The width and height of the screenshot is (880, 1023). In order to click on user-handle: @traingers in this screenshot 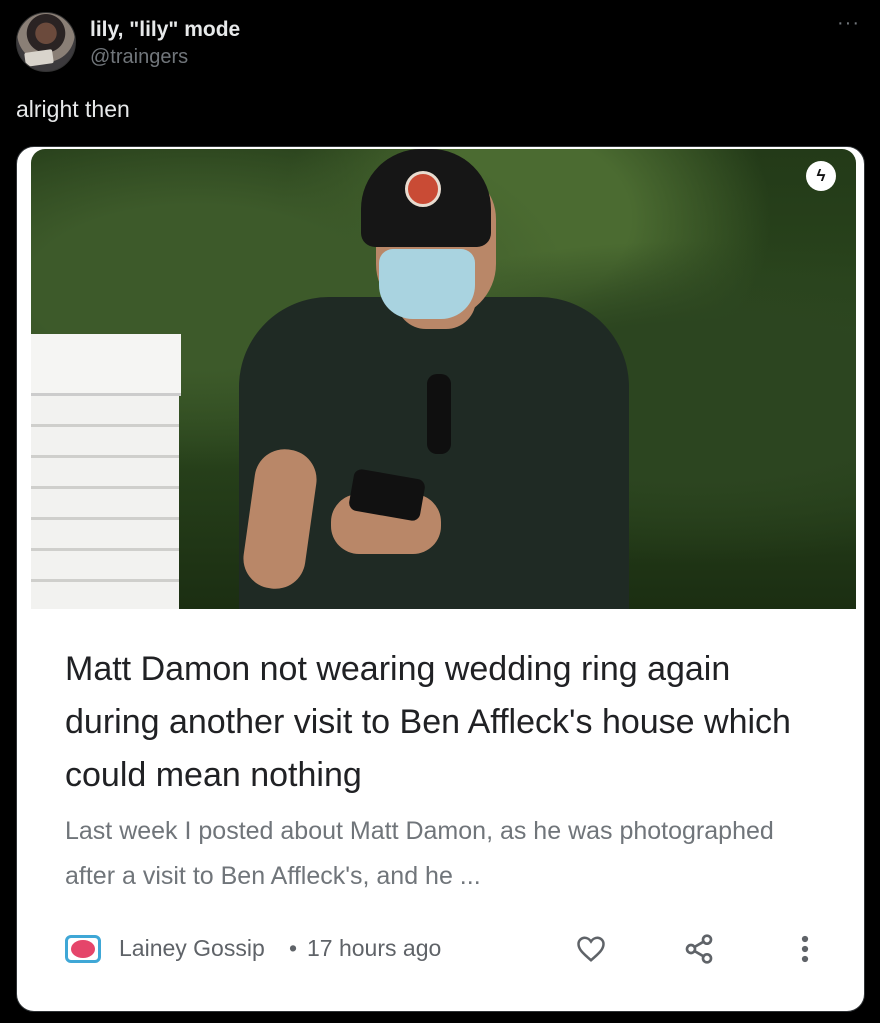, I will do `click(139, 57)`.